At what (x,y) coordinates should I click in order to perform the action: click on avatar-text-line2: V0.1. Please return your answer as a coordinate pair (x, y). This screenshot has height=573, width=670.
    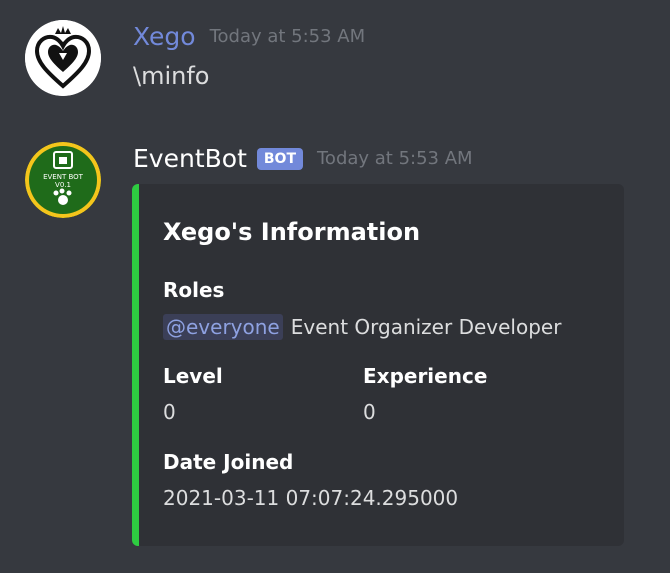
    Looking at the image, I should click on (63, 185).